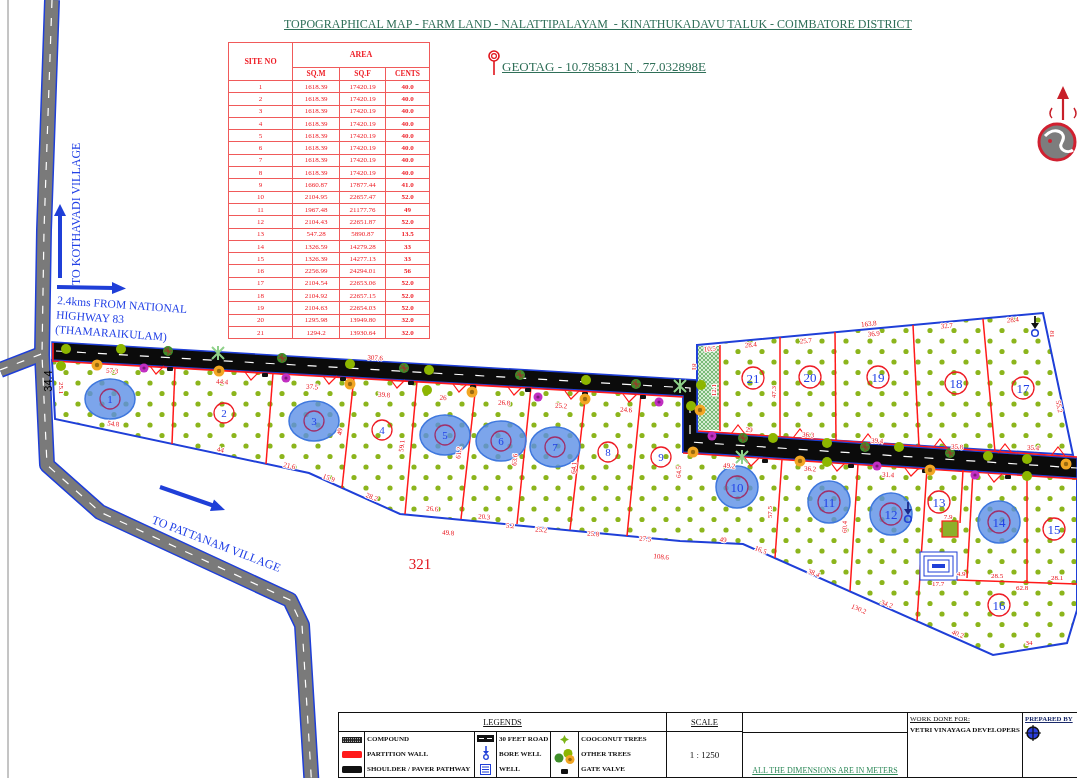 This screenshot has height=778, width=1077. I want to click on road-label: TO KOTHAVADI VILLAGE, so click(76, 213).